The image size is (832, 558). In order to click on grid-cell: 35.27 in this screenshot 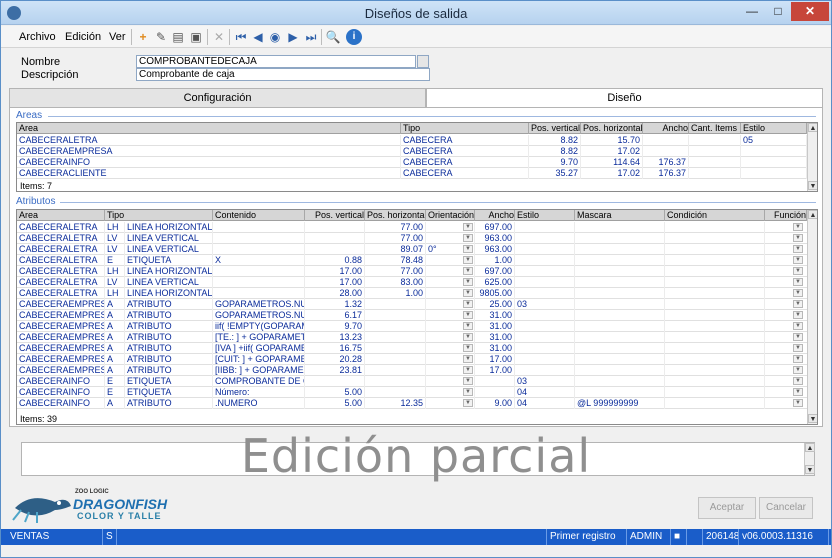, I will do `click(555, 173)`.